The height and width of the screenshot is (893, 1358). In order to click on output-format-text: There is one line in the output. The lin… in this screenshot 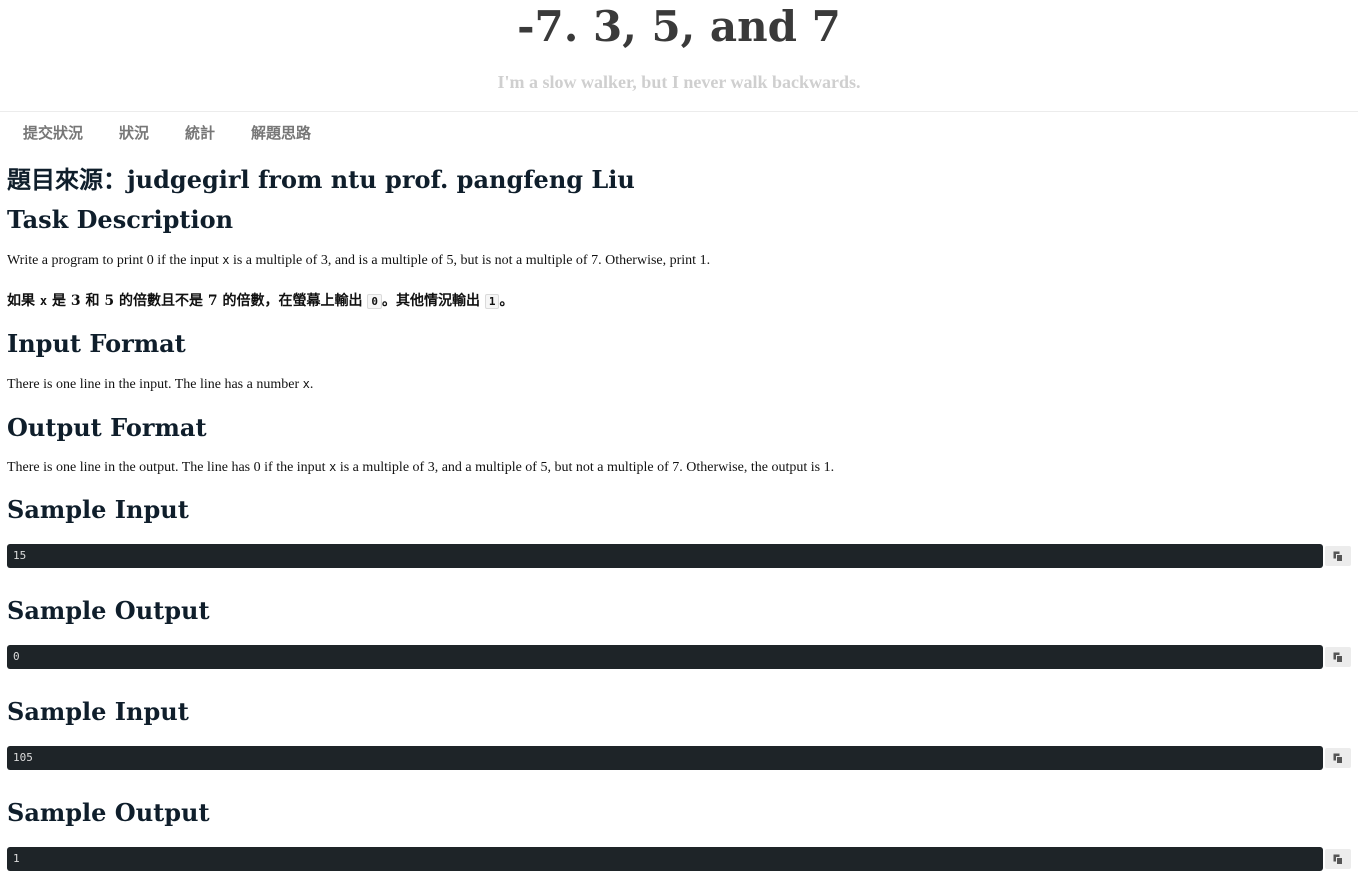, I will do `click(421, 467)`.